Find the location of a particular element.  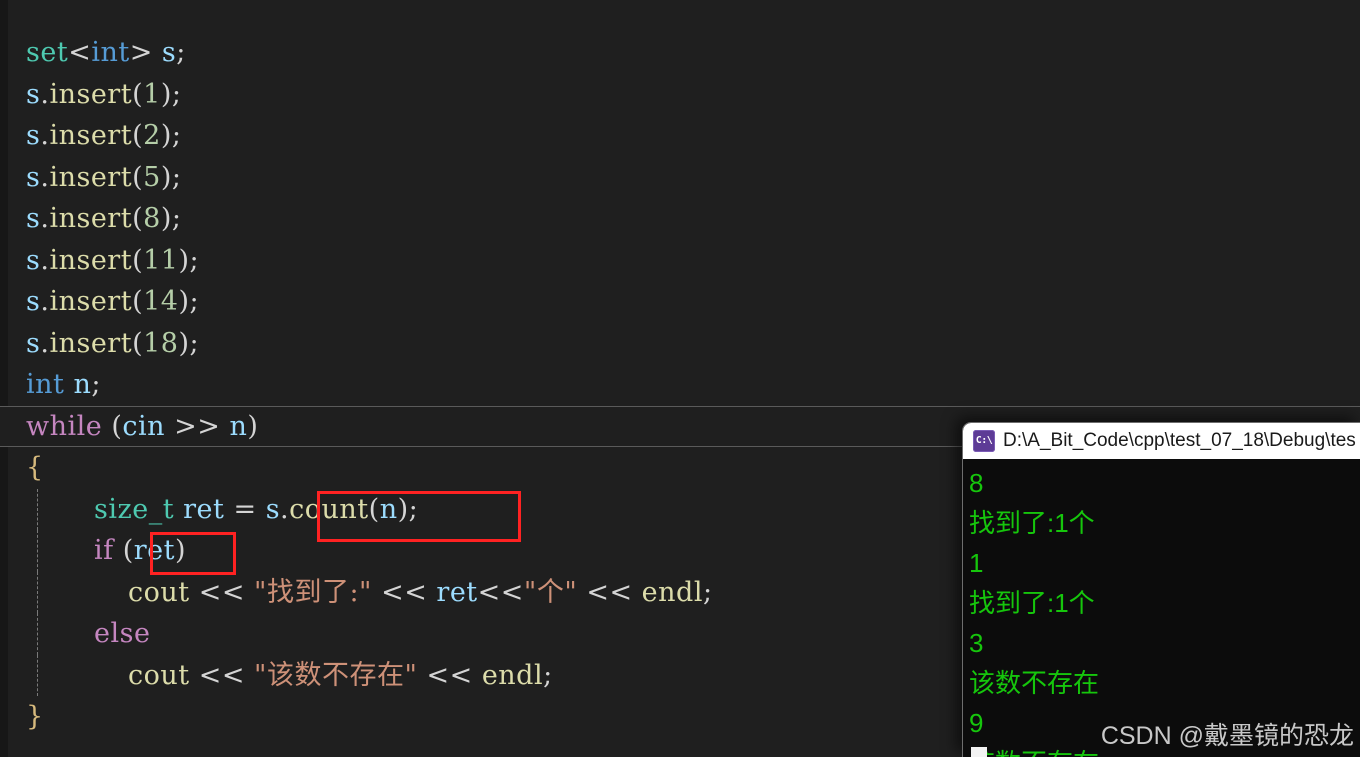

code-line: s.insert(2); is located at coordinates (680, 136).